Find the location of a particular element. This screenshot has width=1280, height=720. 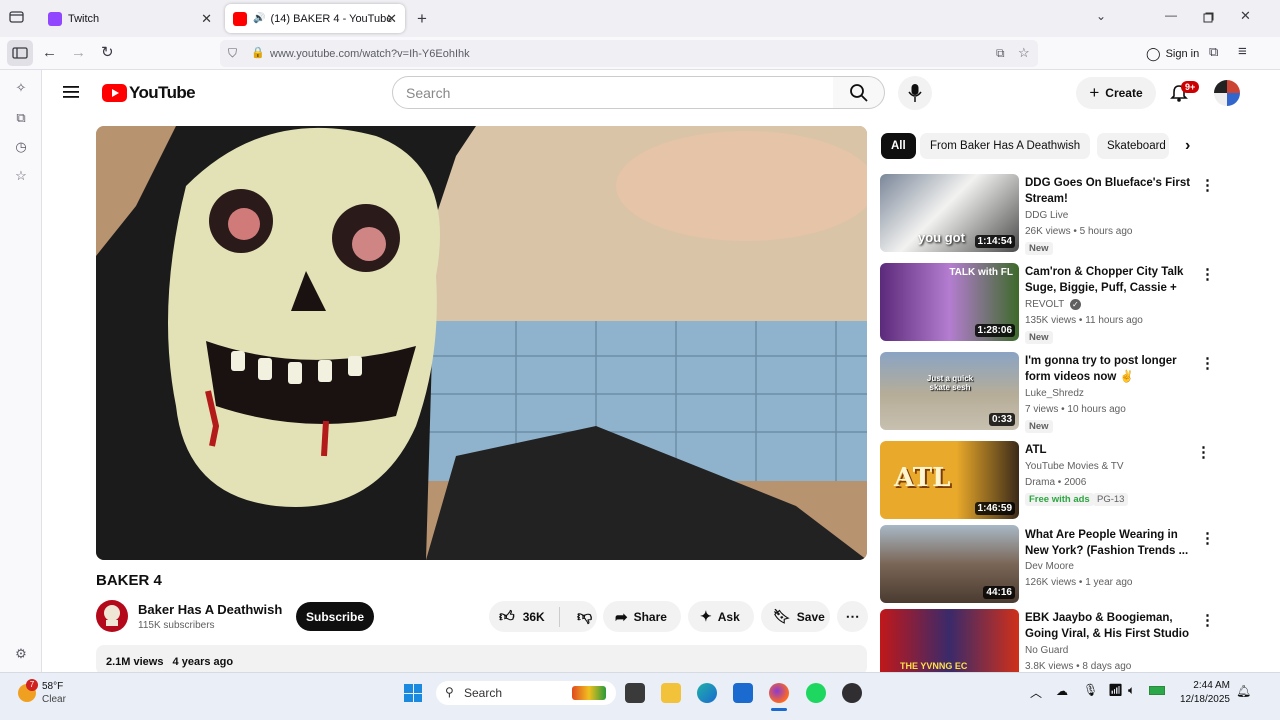

channel-name: Baker Has A Deathwish is located at coordinates (210, 609).